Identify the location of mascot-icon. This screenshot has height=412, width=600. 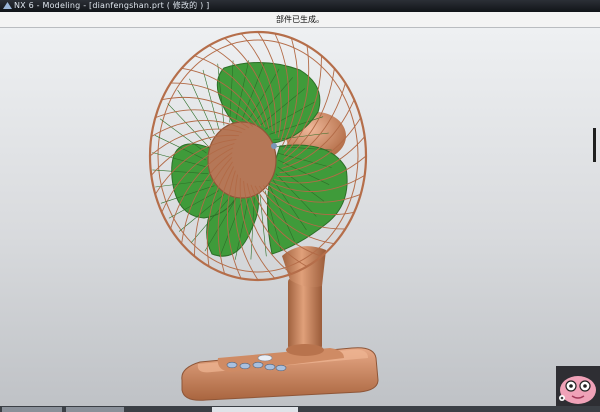
(578, 386).